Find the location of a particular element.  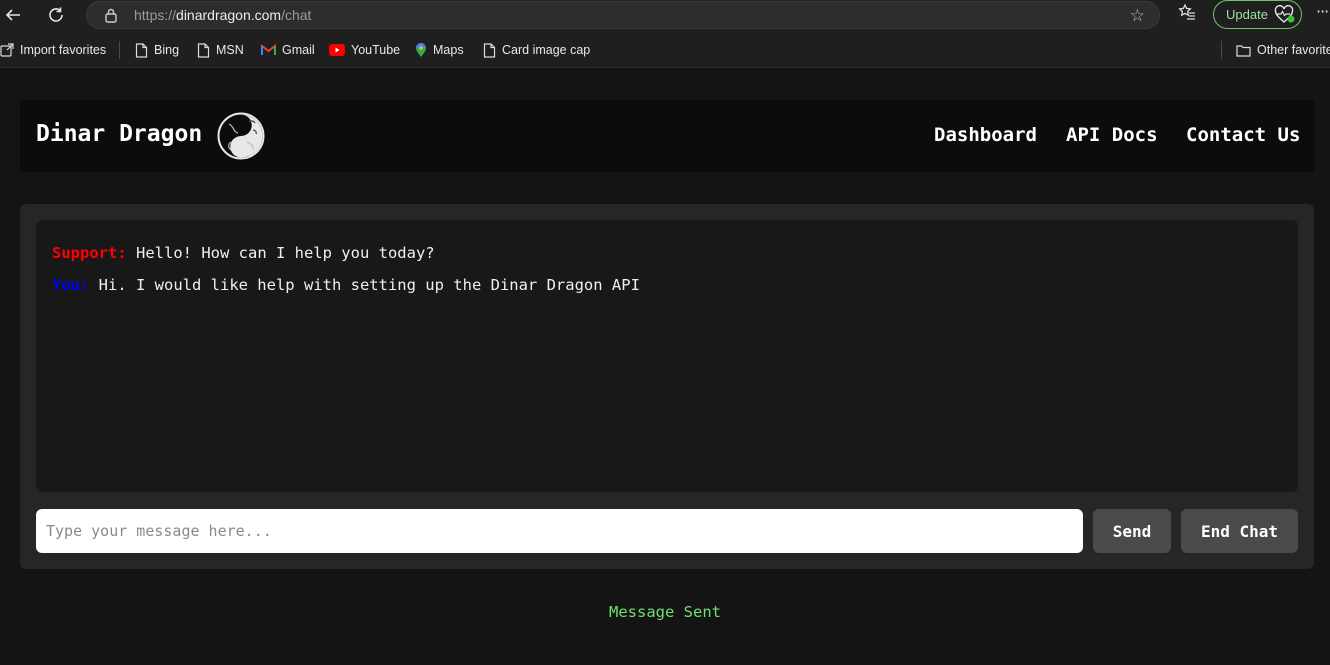

message-sender: You: is located at coordinates (71, 285).